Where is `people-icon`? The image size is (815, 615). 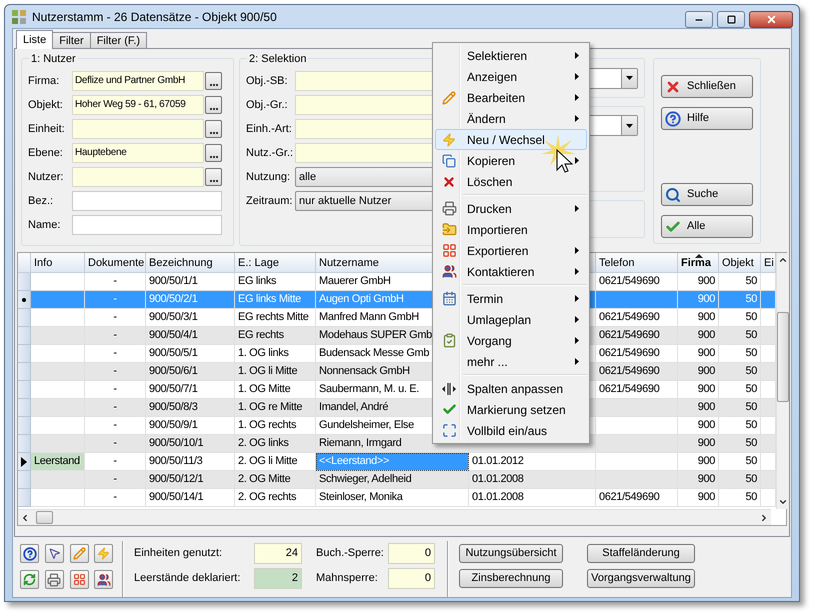
people-icon is located at coordinates (449, 271).